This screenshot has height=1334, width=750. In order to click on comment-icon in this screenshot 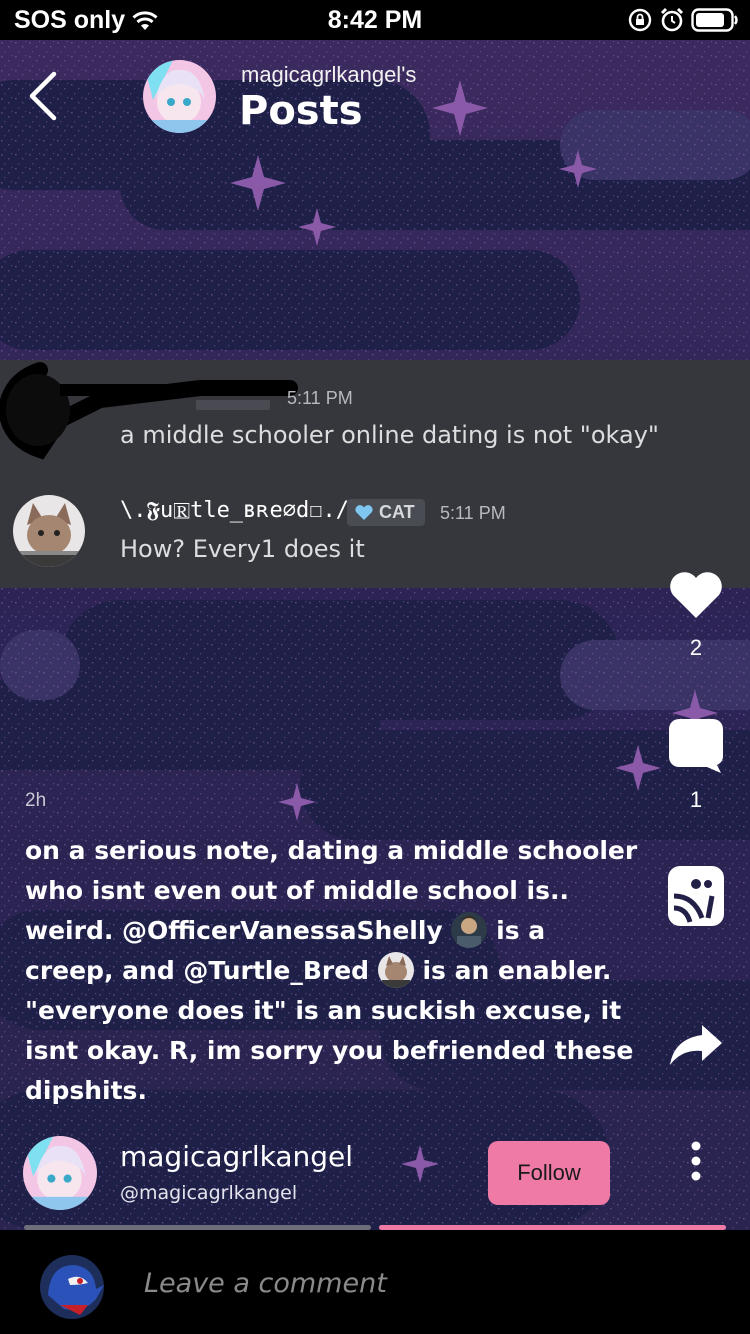, I will do `click(696, 746)`.